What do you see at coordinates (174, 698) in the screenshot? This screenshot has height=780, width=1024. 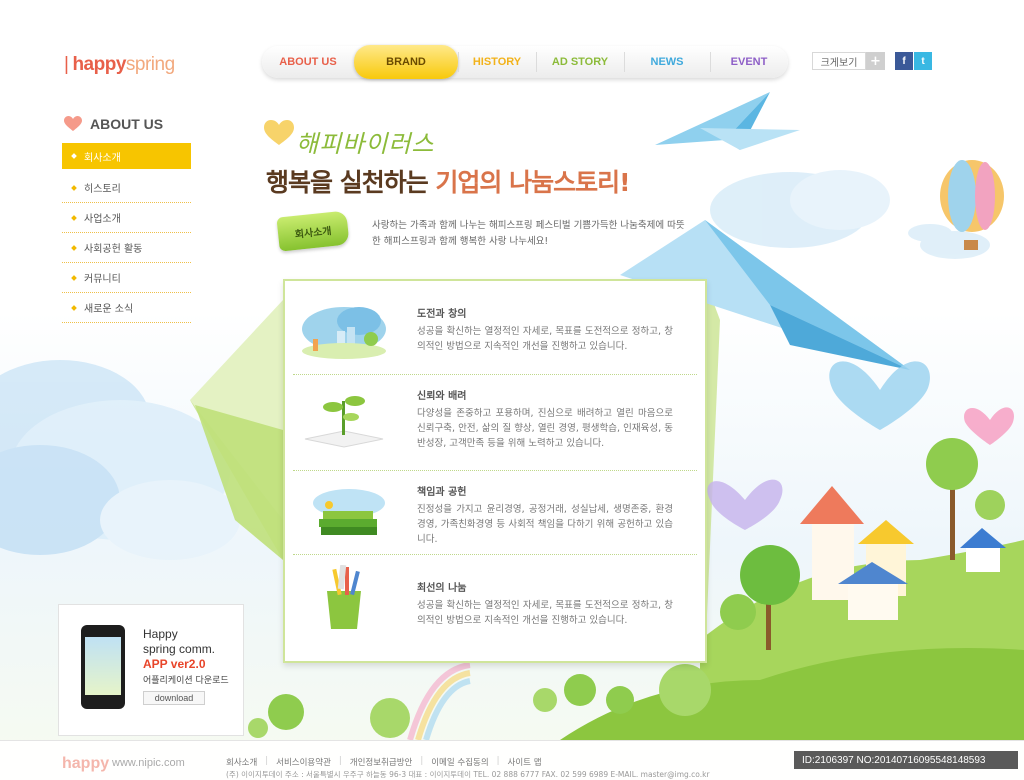 I see `download-button: download` at bounding box center [174, 698].